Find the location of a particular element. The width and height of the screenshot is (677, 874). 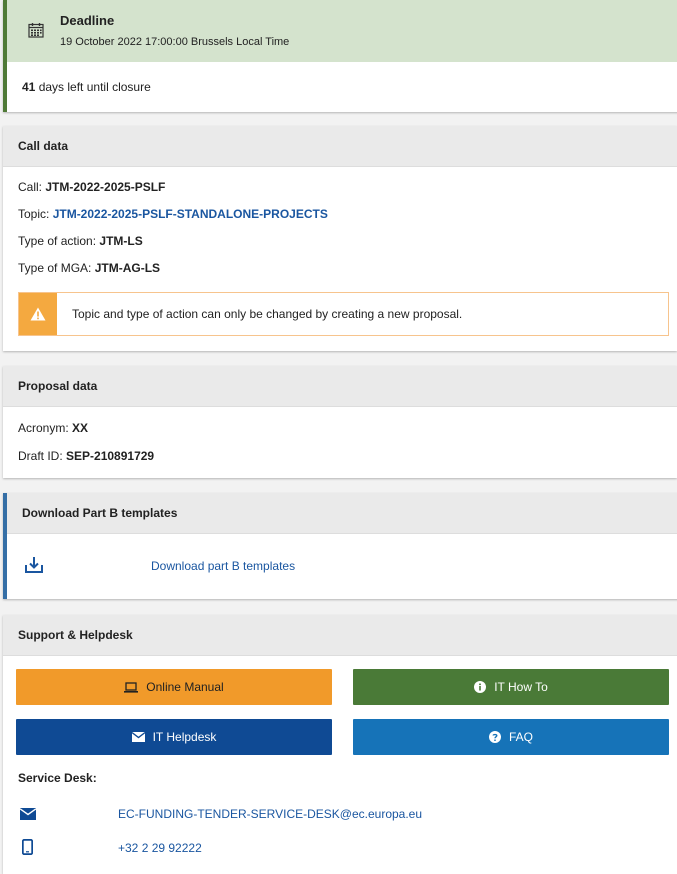

action-label: Type of action: is located at coordinates (59, 241).